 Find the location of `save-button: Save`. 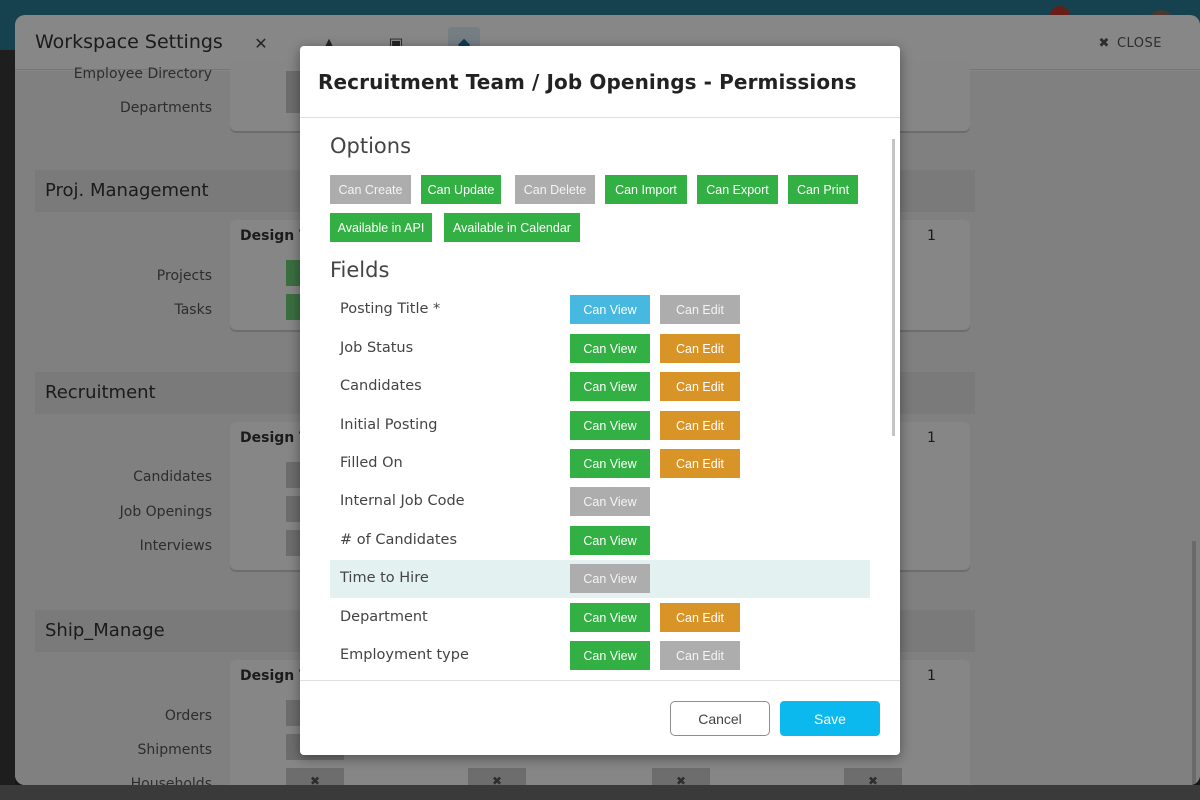

save-button: Save is located at coordinates (830, 718).